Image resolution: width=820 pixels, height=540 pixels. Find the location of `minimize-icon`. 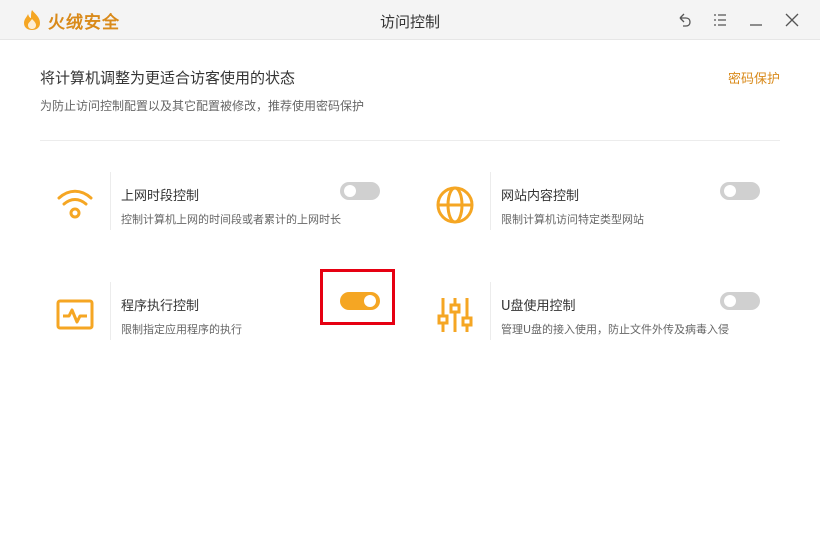

minimize-icon is located at coordinates (756, 20).